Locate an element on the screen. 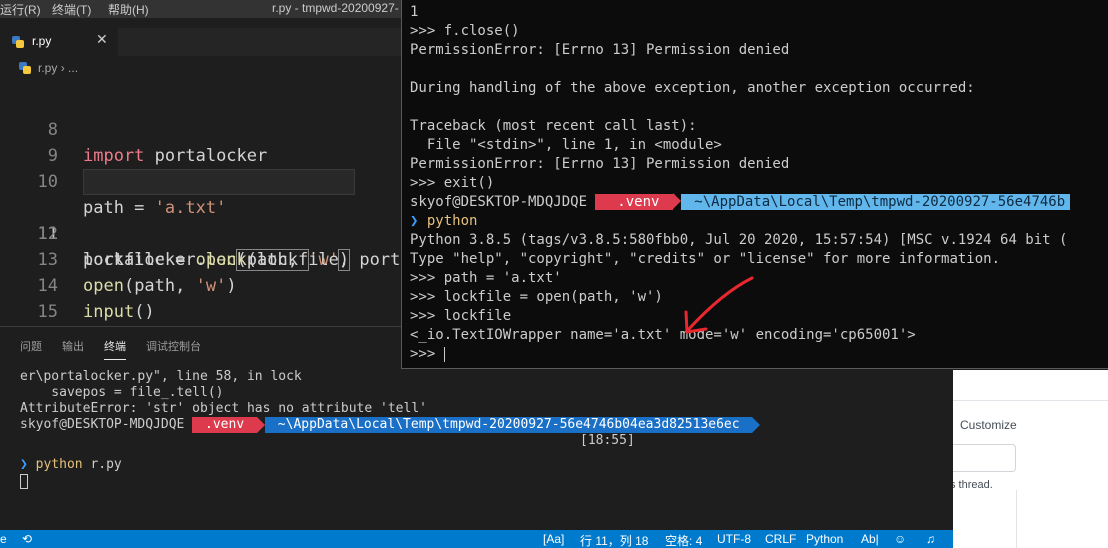 The height and width of the screenshot is (548, 1108). wt-line: >>> lockfile is located at coordinates (461, 316).